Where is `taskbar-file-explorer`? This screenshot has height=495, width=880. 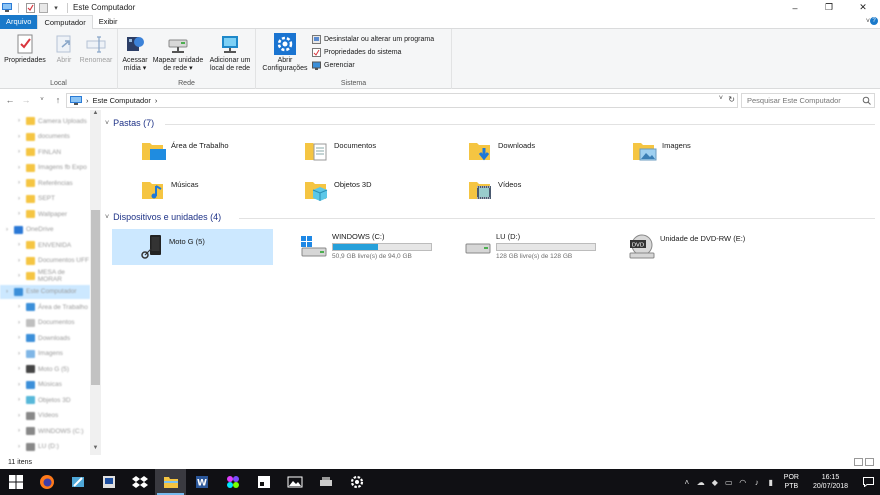
taskbar-file-explorer is located at coordinates (170, 482).